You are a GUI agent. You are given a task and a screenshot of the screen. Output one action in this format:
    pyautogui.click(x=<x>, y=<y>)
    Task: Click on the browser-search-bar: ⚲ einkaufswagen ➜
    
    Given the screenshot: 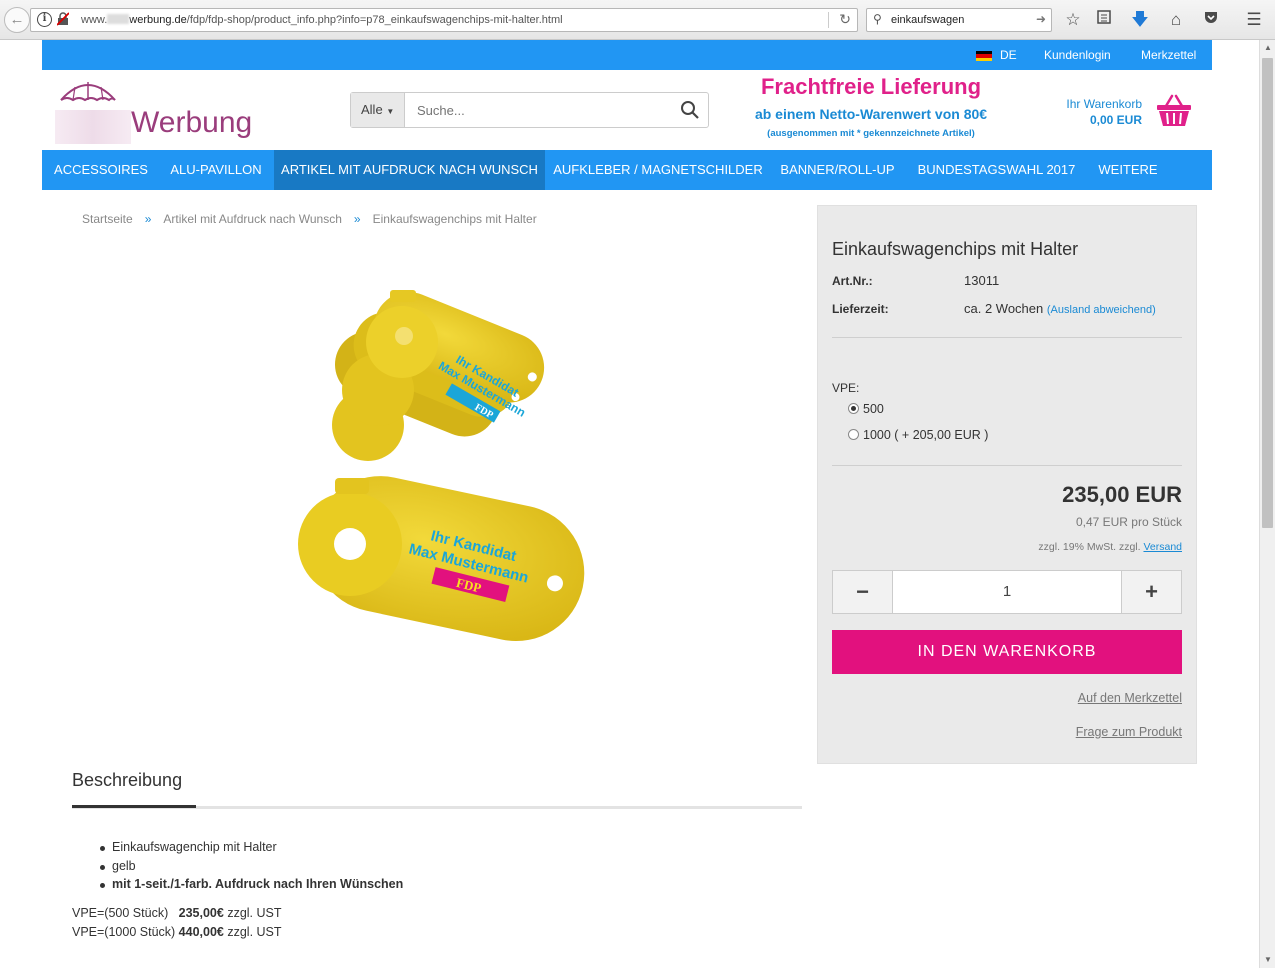 What is the action you would take?
    pyautogui.click(x=959, y=20)
    